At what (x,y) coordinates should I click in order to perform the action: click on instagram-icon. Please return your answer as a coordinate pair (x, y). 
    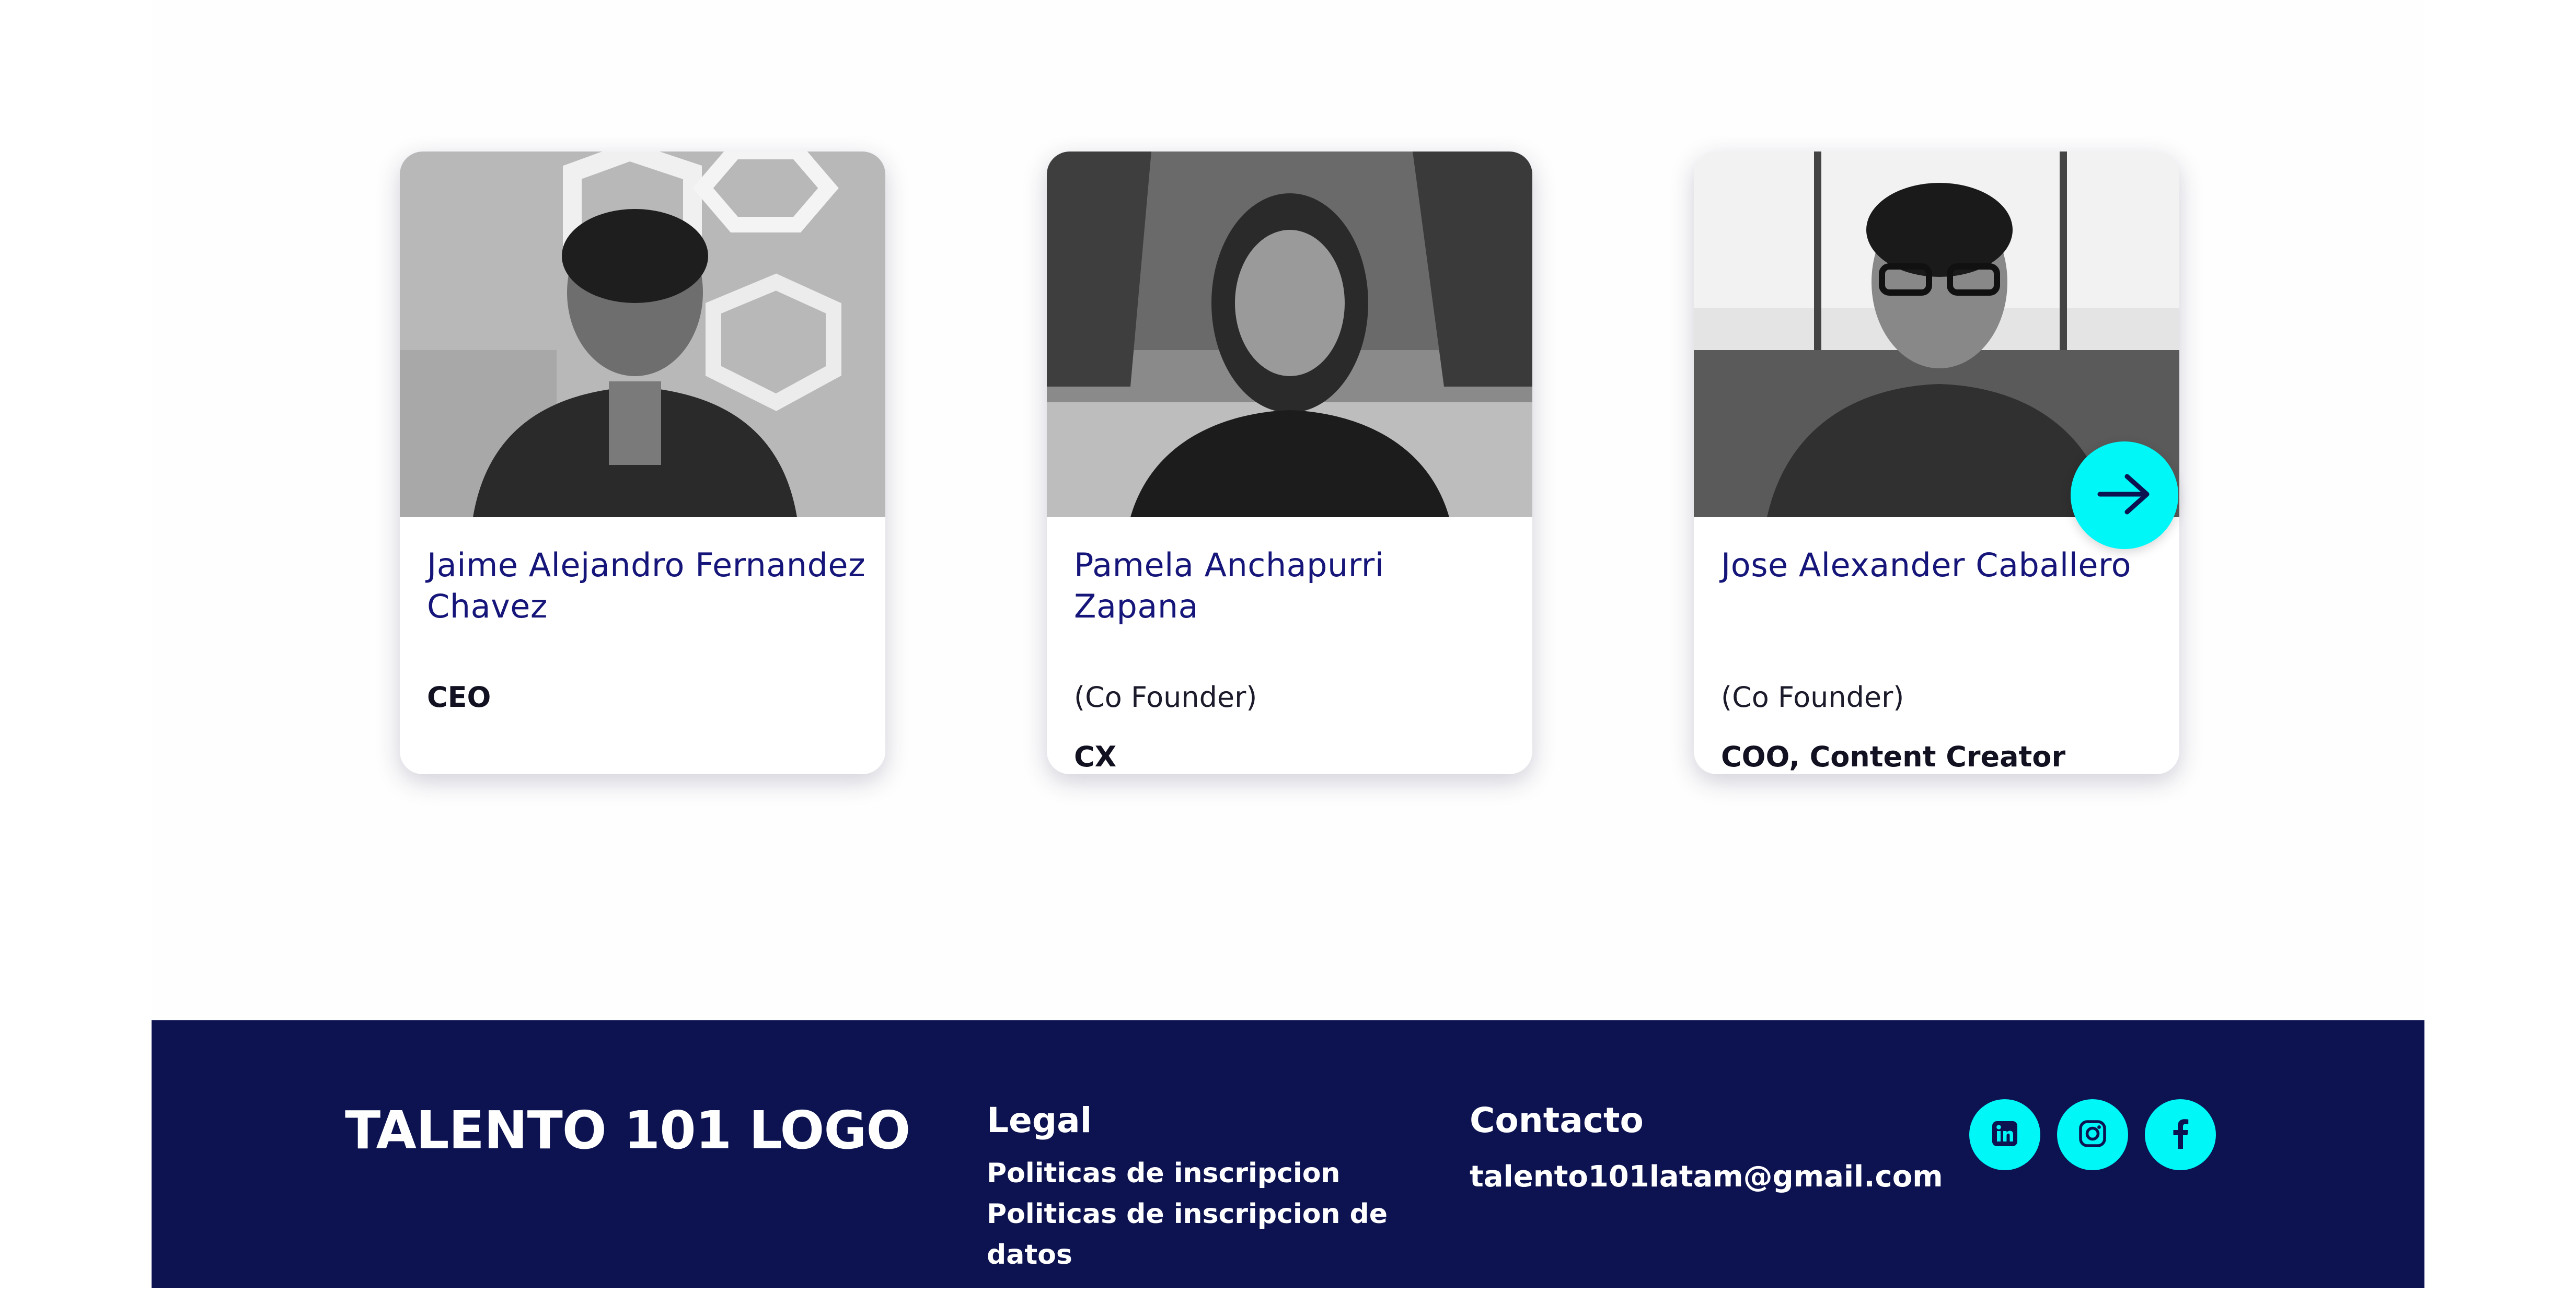
    Looking at the image, I should click on (2092, 1135).